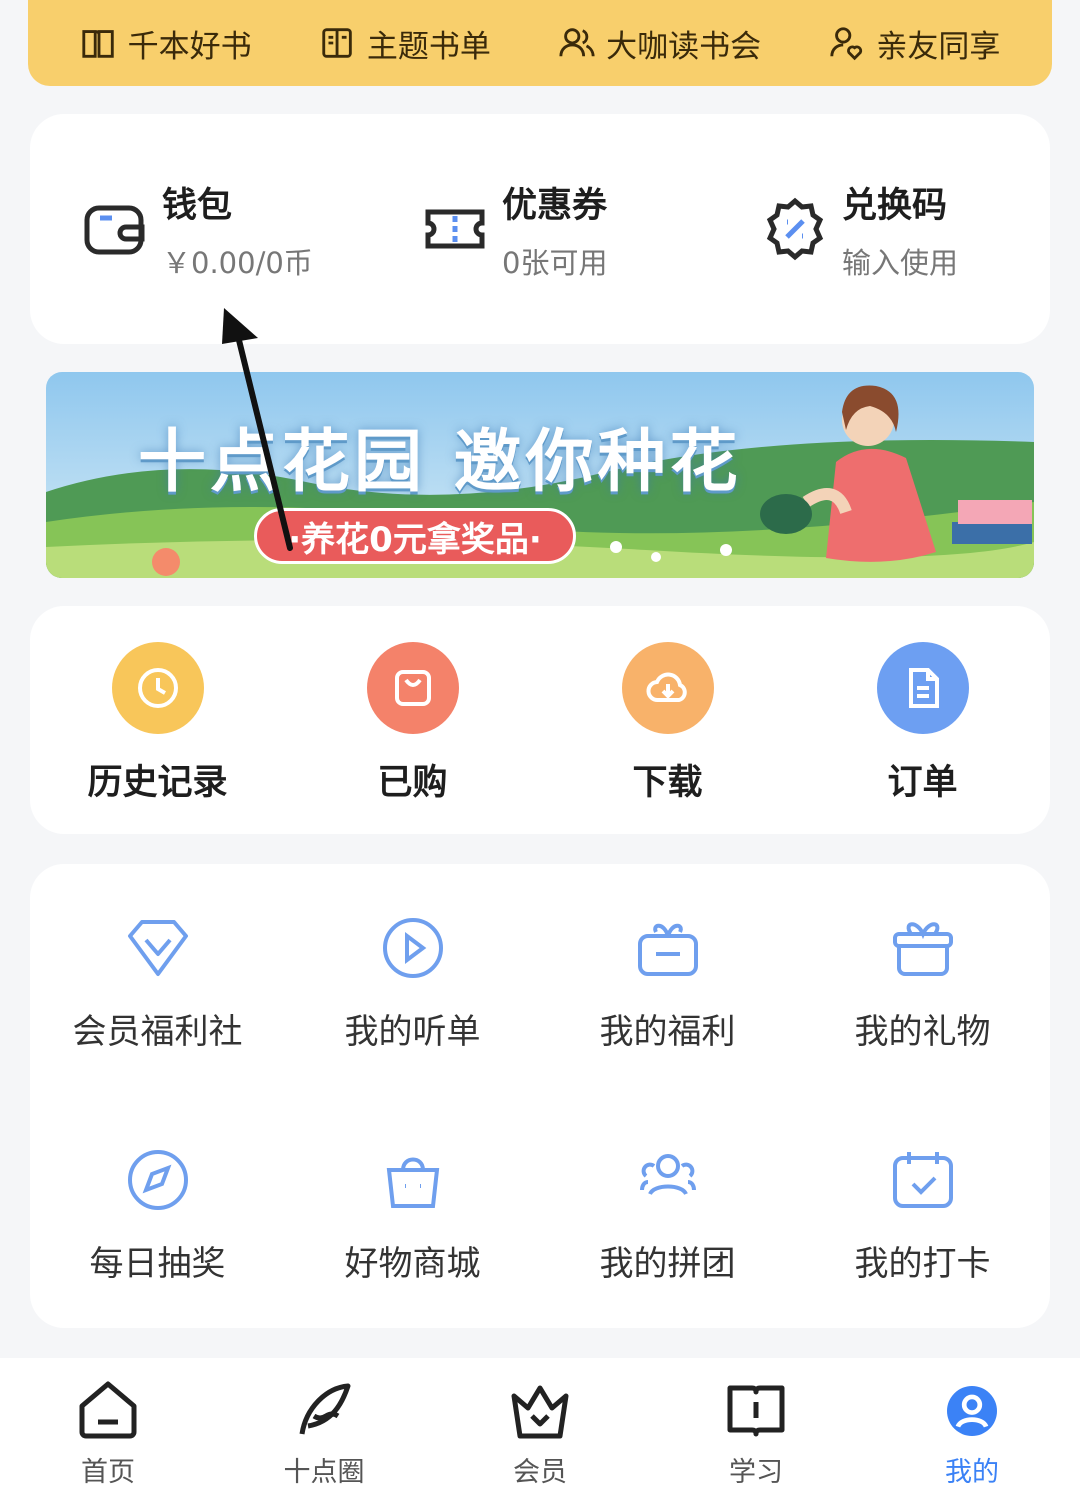 Image resolution: width=1080 pixels, height=1500 pixels. Describe the element at coordinates (237, 262) in the screenshot. I see `wallet-balance: ￥0.00/0币` at that location.